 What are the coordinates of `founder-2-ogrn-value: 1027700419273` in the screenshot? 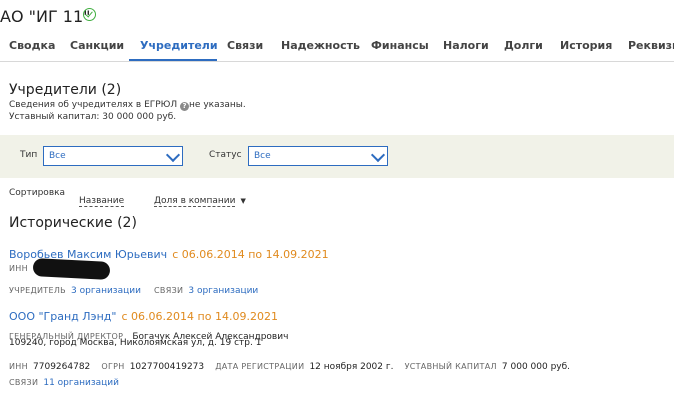 It's located at (167, 367).